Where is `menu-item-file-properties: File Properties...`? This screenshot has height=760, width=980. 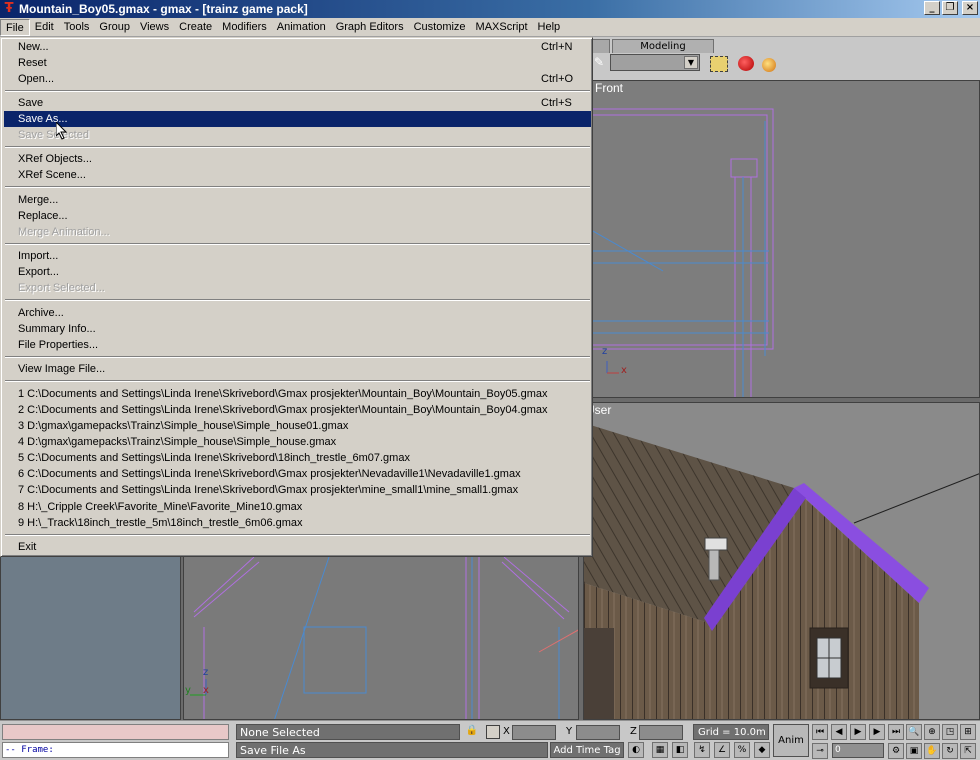 menu-item-file-properties: File Properties... is located at coordinates (297, 345).